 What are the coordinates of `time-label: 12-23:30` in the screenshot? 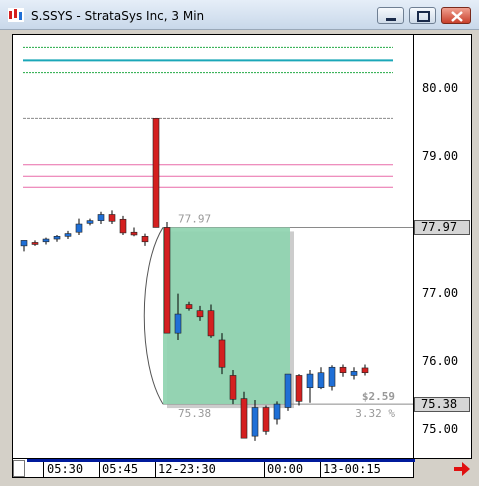 It's located at (187, 469).